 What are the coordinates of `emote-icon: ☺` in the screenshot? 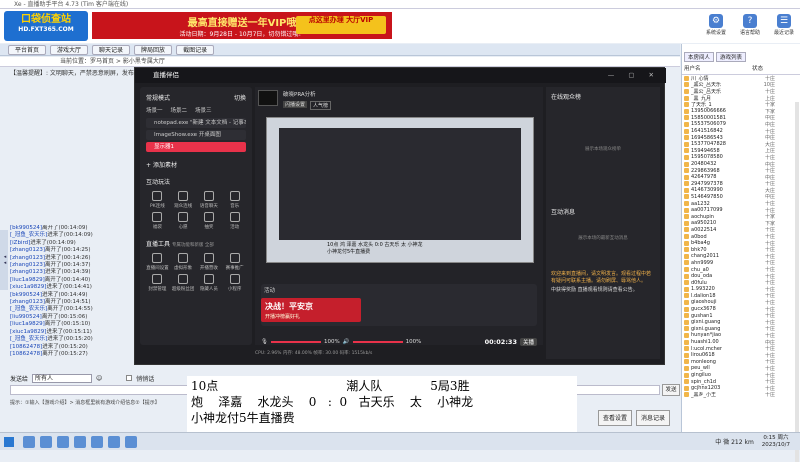 It's located at (99, 378).